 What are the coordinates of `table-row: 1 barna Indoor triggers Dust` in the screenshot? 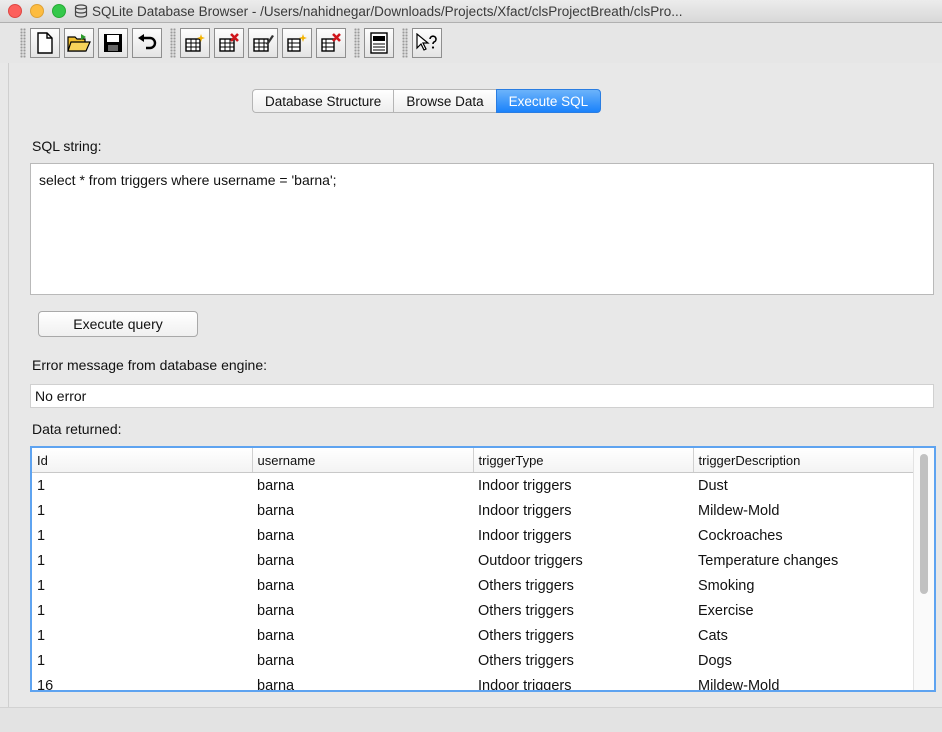 It's located at (474, 486).